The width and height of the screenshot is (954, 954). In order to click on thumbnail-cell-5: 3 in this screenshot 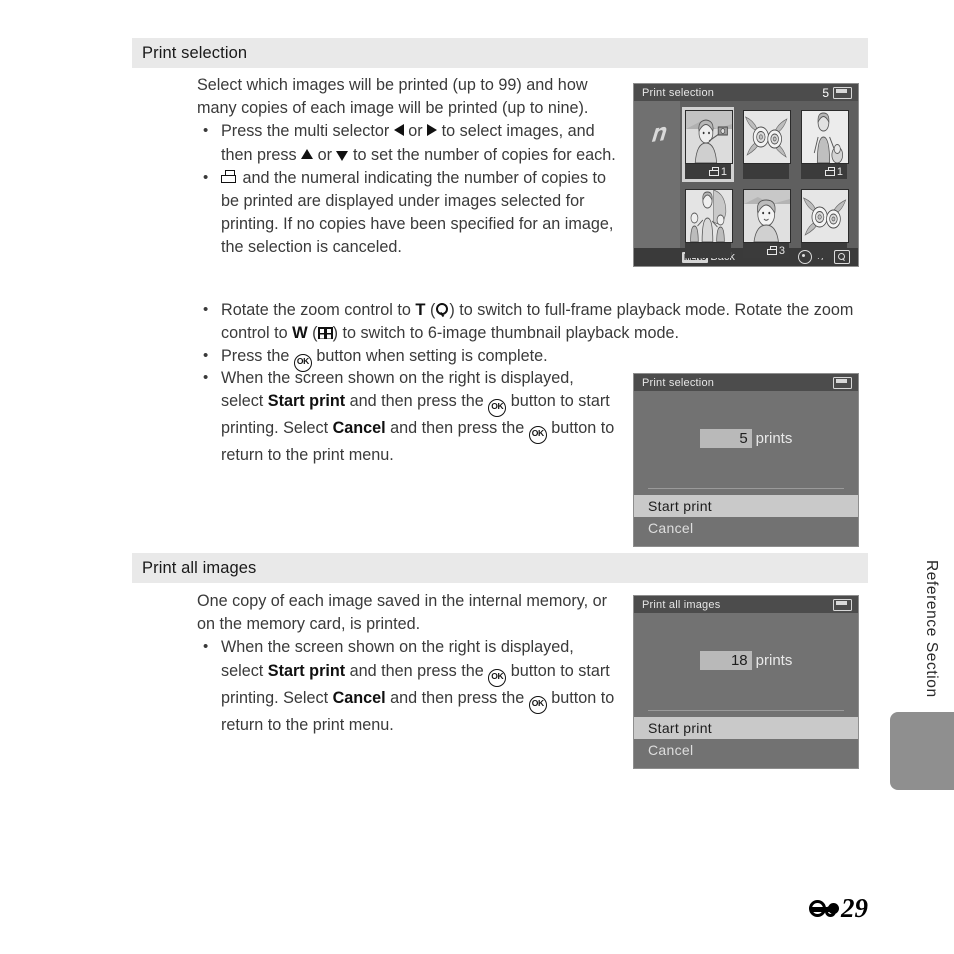, I will do `click(766, 223)`.